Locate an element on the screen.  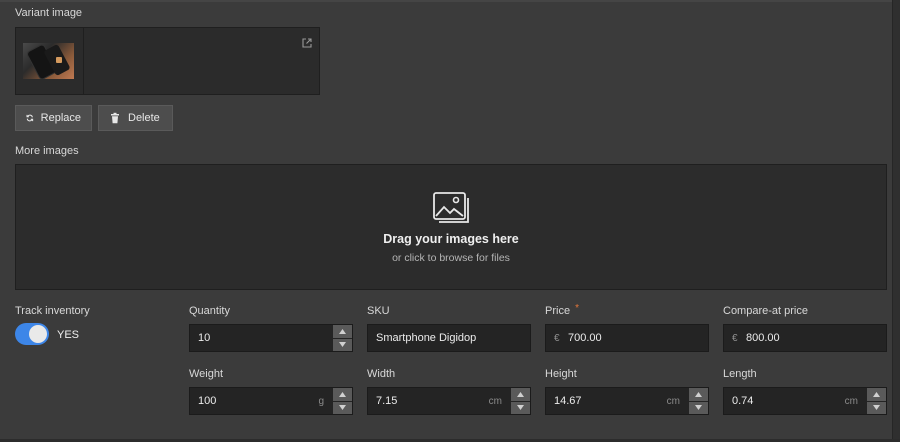
trash-icon is located at coordinates (115, 118).